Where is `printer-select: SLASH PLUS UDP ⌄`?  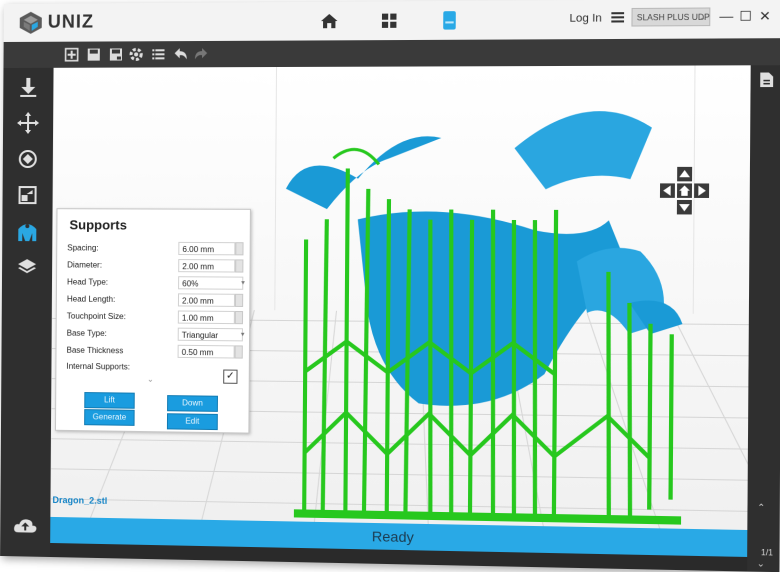
printer-select: SLASH PLUS UDP ⌄ is located at coordinates (671, 17).